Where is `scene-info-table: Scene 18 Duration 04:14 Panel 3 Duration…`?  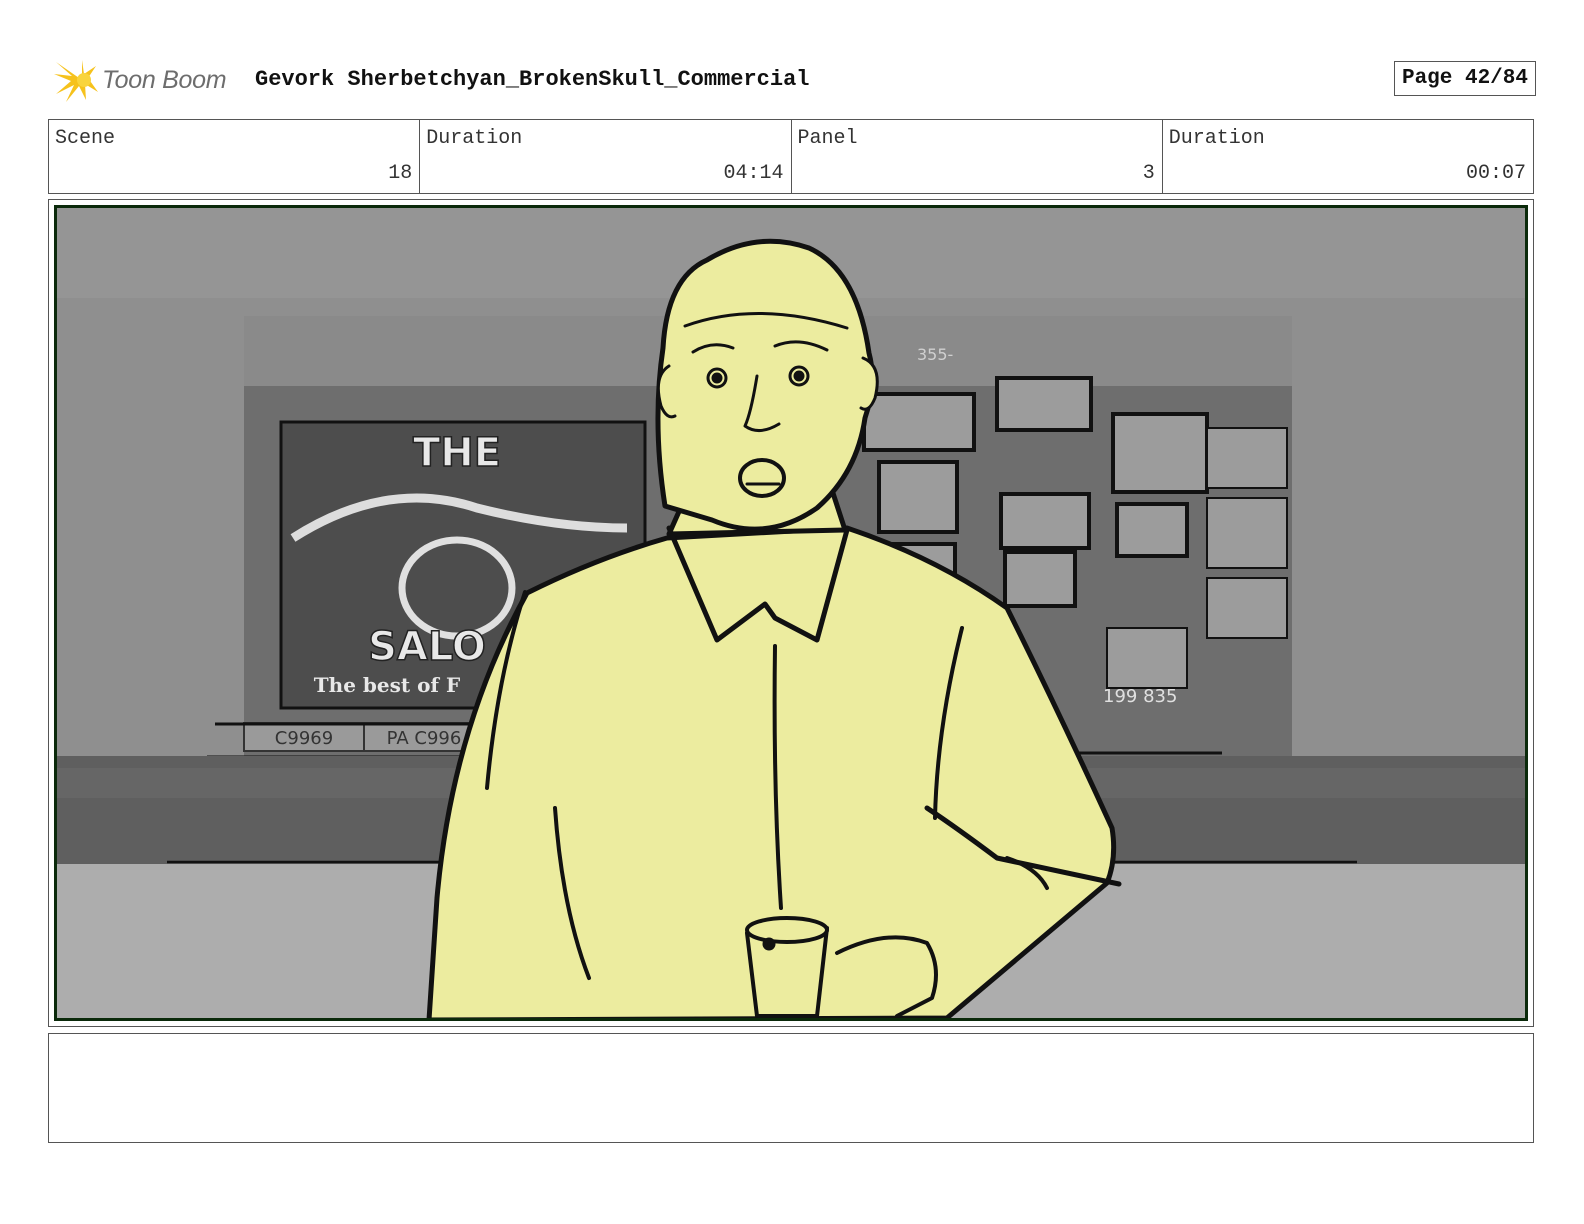
scene-info-table: Scene 18 Duration 04:14 Panel 3 Duration… is located at coordinates (791, 156).